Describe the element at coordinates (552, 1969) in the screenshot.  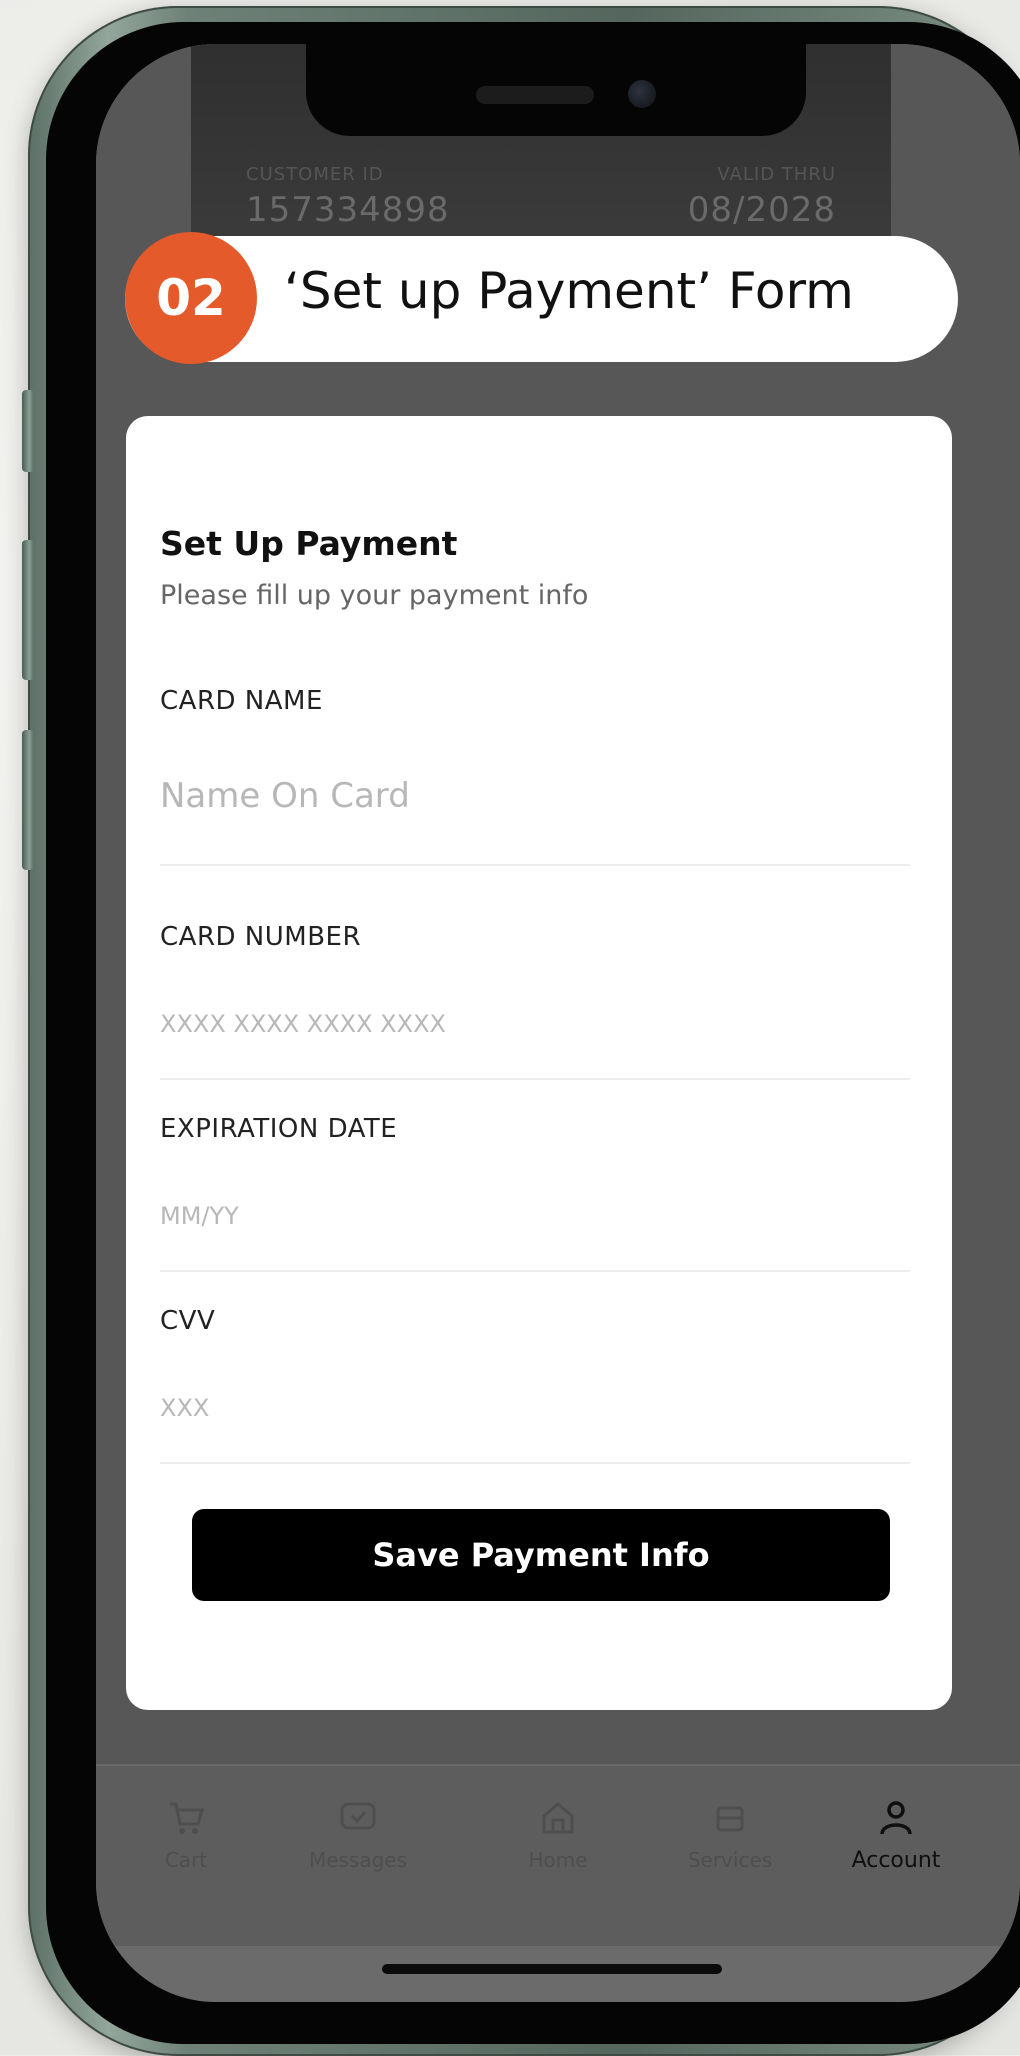
I see `home-indicator` at that location.